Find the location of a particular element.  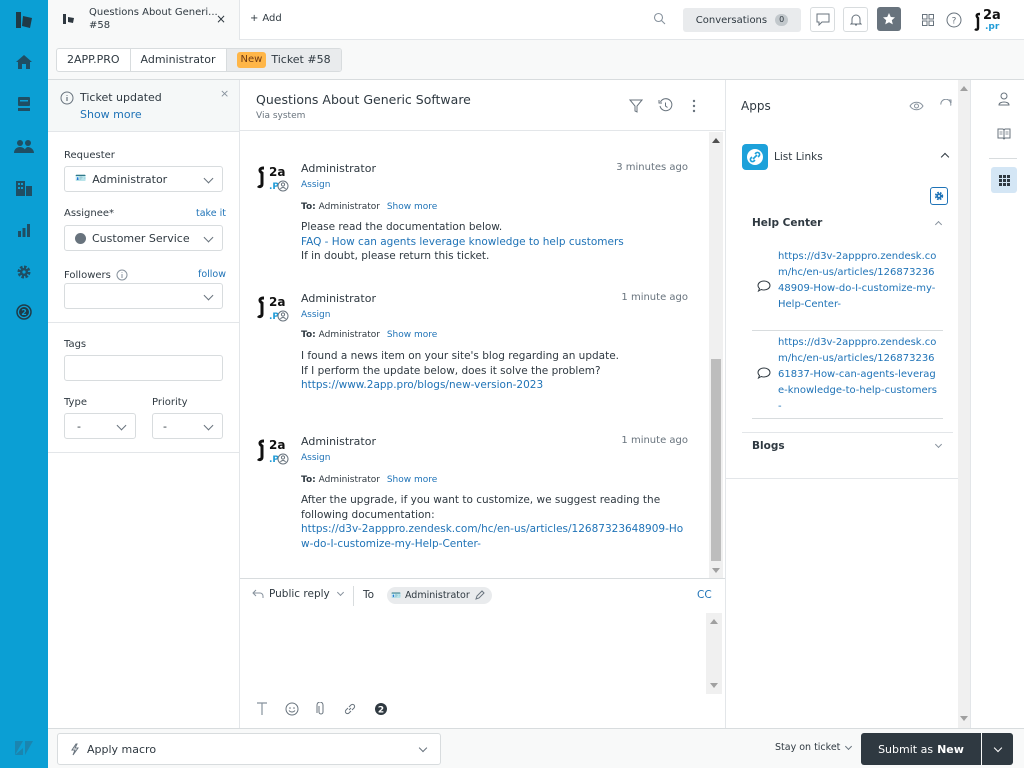

more-options-icon is located at coordinates (694, 106).